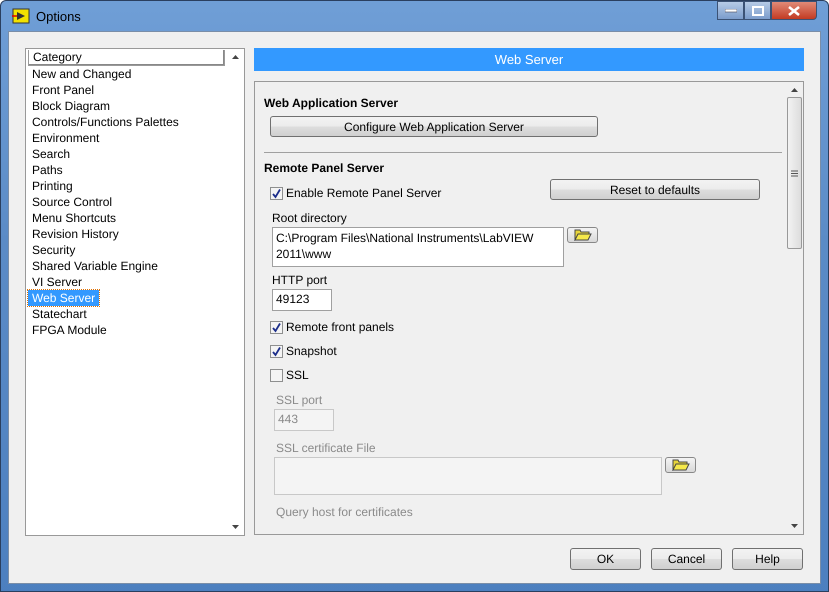  What do you see at coordinates (340, 327) in the screenshot?
I see `checkbox-label: Remote front panels` at bounding box center [340, 327].